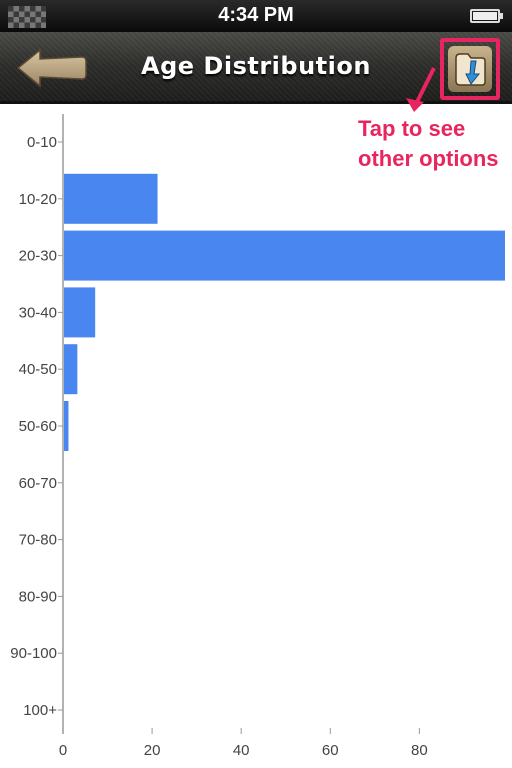 This screenshot has height=768, width=512. What do you see at coordinates (38, 369) in the screenshot?
I see `y-tick-label: 40-50` at bounding box center [38, 369].